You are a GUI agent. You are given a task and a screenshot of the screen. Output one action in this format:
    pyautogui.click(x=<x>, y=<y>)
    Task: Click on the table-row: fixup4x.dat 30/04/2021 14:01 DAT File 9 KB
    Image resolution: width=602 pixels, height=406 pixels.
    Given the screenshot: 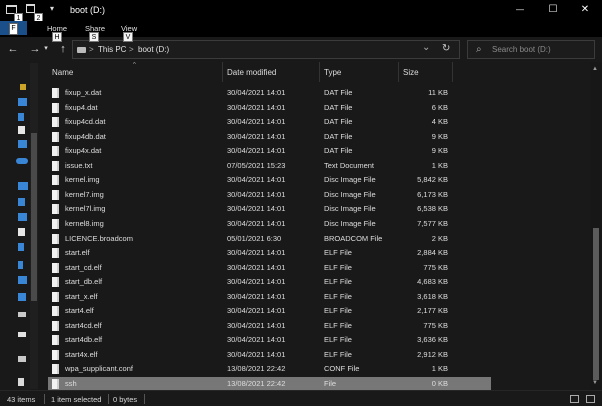 What is the action you would take?
    pyautogui.click(x=269, y=151)
    